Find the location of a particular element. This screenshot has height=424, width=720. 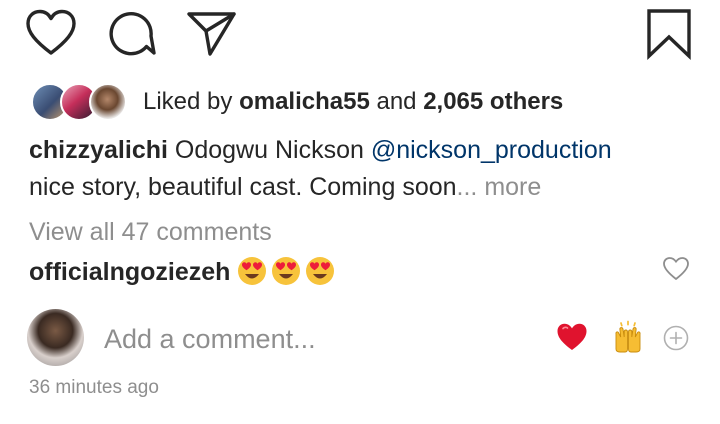

current-user-avatar is located at coordinates (55, 337).